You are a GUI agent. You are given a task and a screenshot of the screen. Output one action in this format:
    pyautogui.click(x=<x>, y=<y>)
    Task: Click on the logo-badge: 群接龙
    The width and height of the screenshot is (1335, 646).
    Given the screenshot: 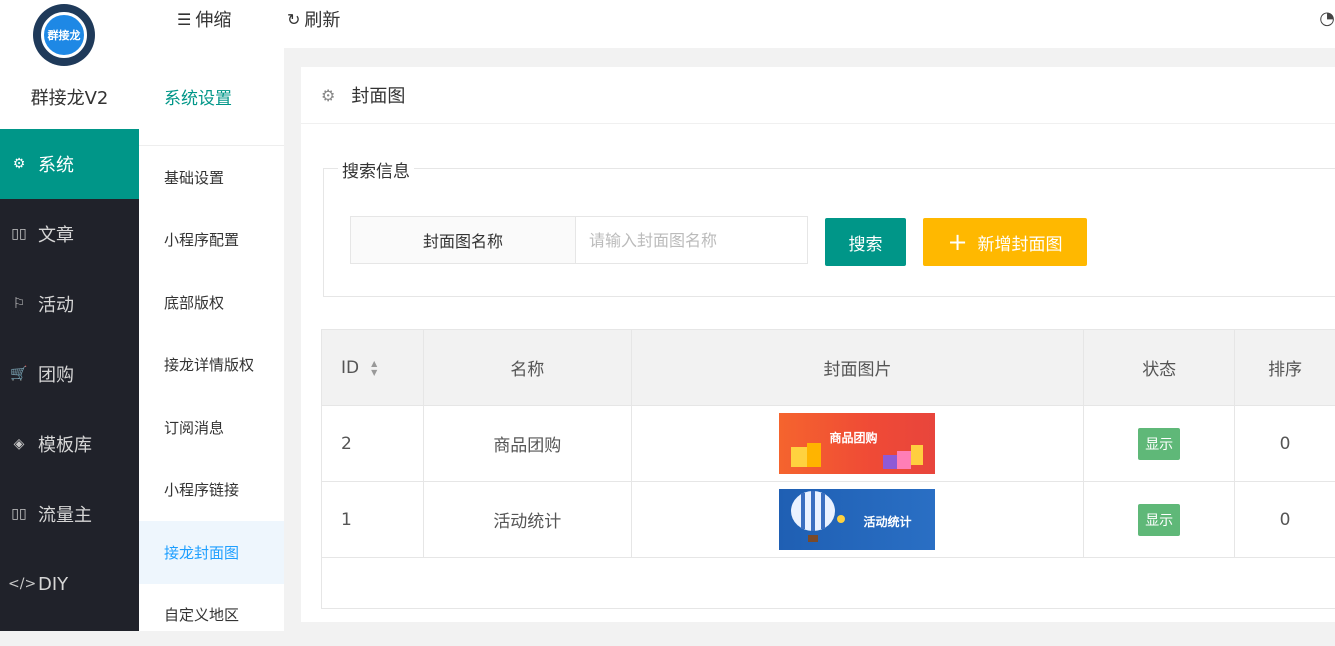 What is the action you would take?
    pyautogui.click(x=64, y=35)
    